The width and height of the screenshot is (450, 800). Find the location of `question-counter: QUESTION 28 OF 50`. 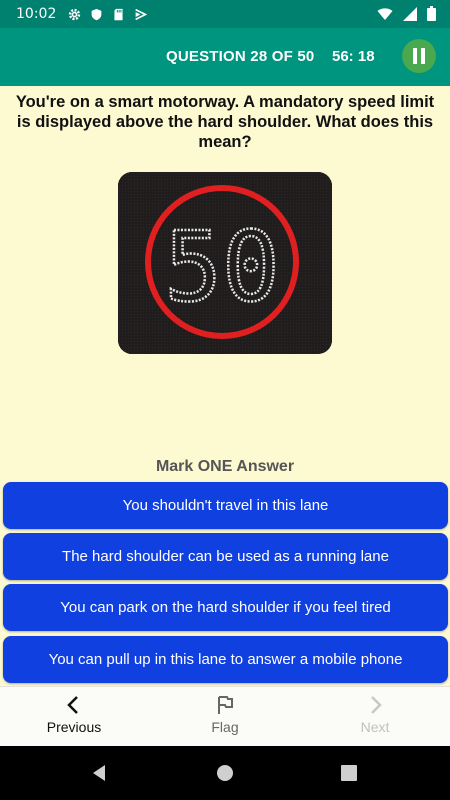

question-counter: QUESTION 28 OF 50 is located at coordinates (240, 56).